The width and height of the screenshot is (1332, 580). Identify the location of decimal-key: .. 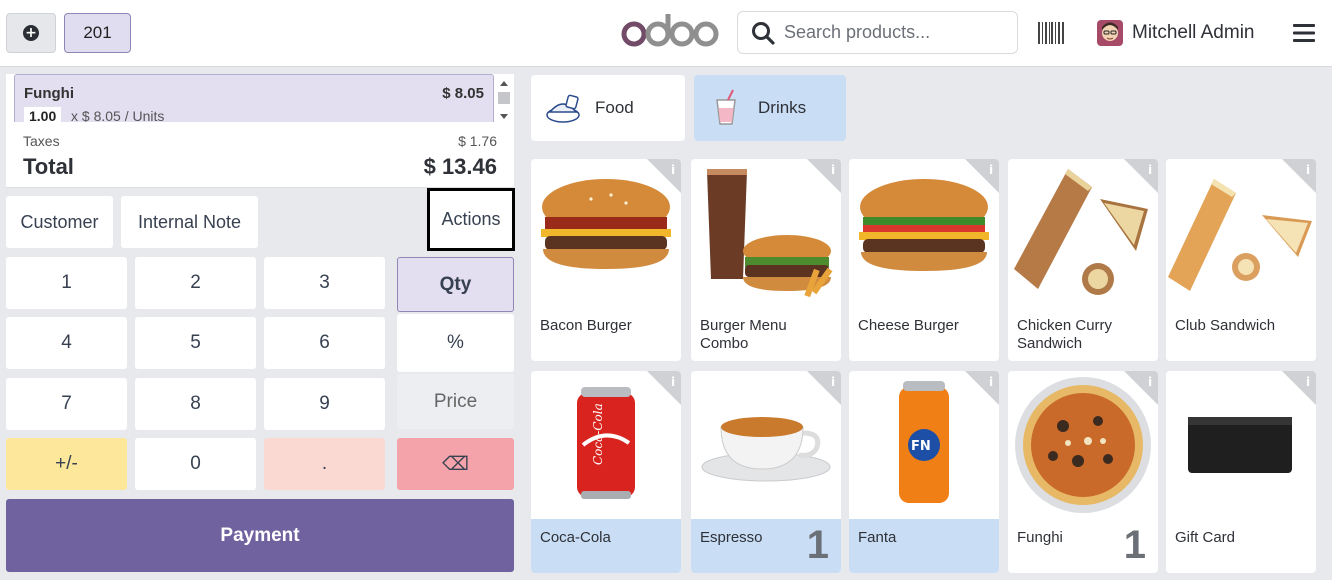
(324, 464).